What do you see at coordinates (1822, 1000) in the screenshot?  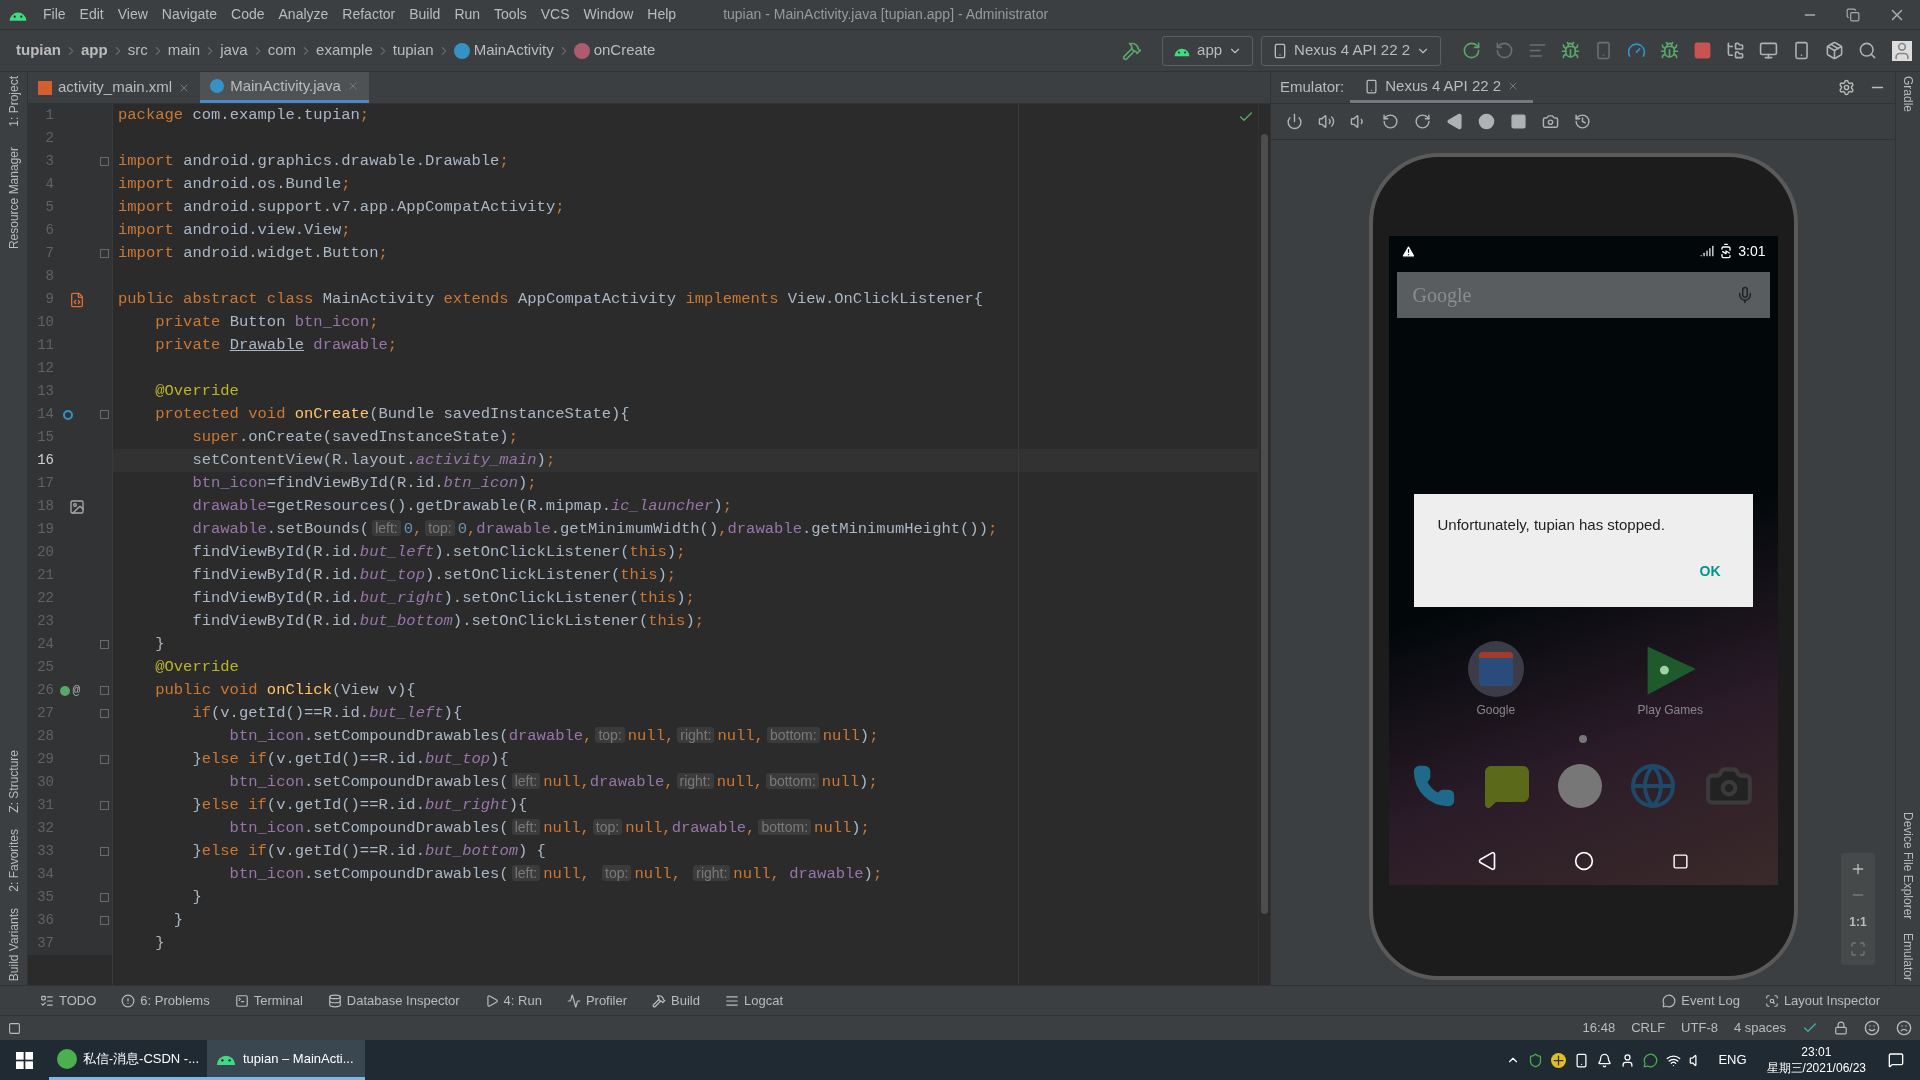 I see `tool-window-button: Layout Inspector` at bounding box center [1822, 1000].